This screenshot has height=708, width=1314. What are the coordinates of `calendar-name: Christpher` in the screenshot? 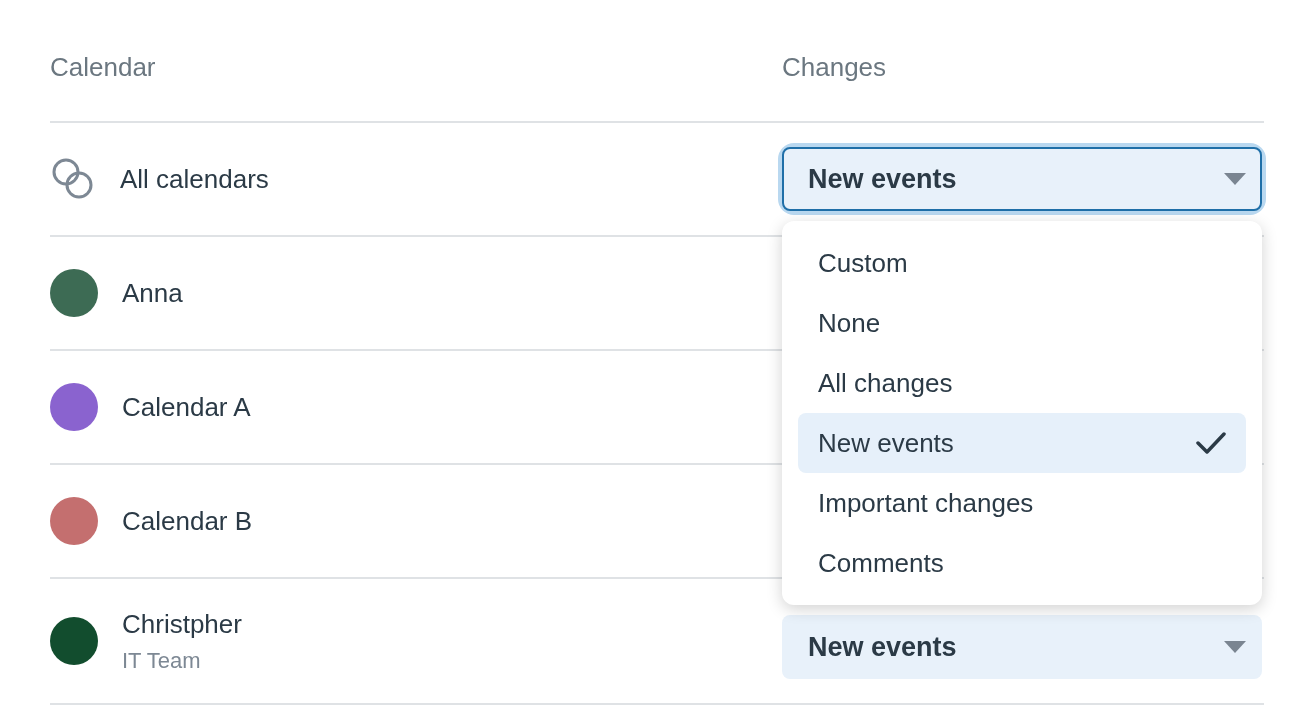 It's located at (182, 624).